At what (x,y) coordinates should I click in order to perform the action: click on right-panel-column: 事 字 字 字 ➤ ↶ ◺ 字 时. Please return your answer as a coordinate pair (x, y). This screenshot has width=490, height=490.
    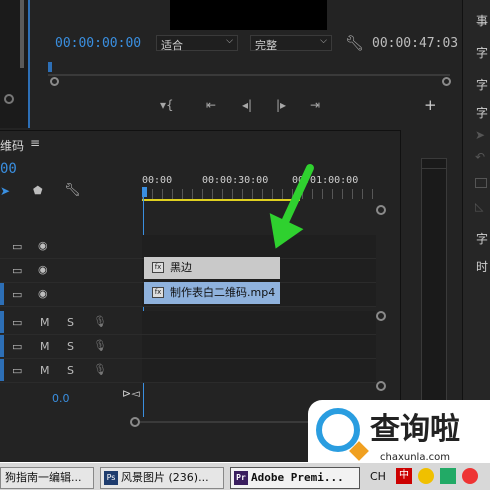
    Looking at the image, I should click on (476, 230).